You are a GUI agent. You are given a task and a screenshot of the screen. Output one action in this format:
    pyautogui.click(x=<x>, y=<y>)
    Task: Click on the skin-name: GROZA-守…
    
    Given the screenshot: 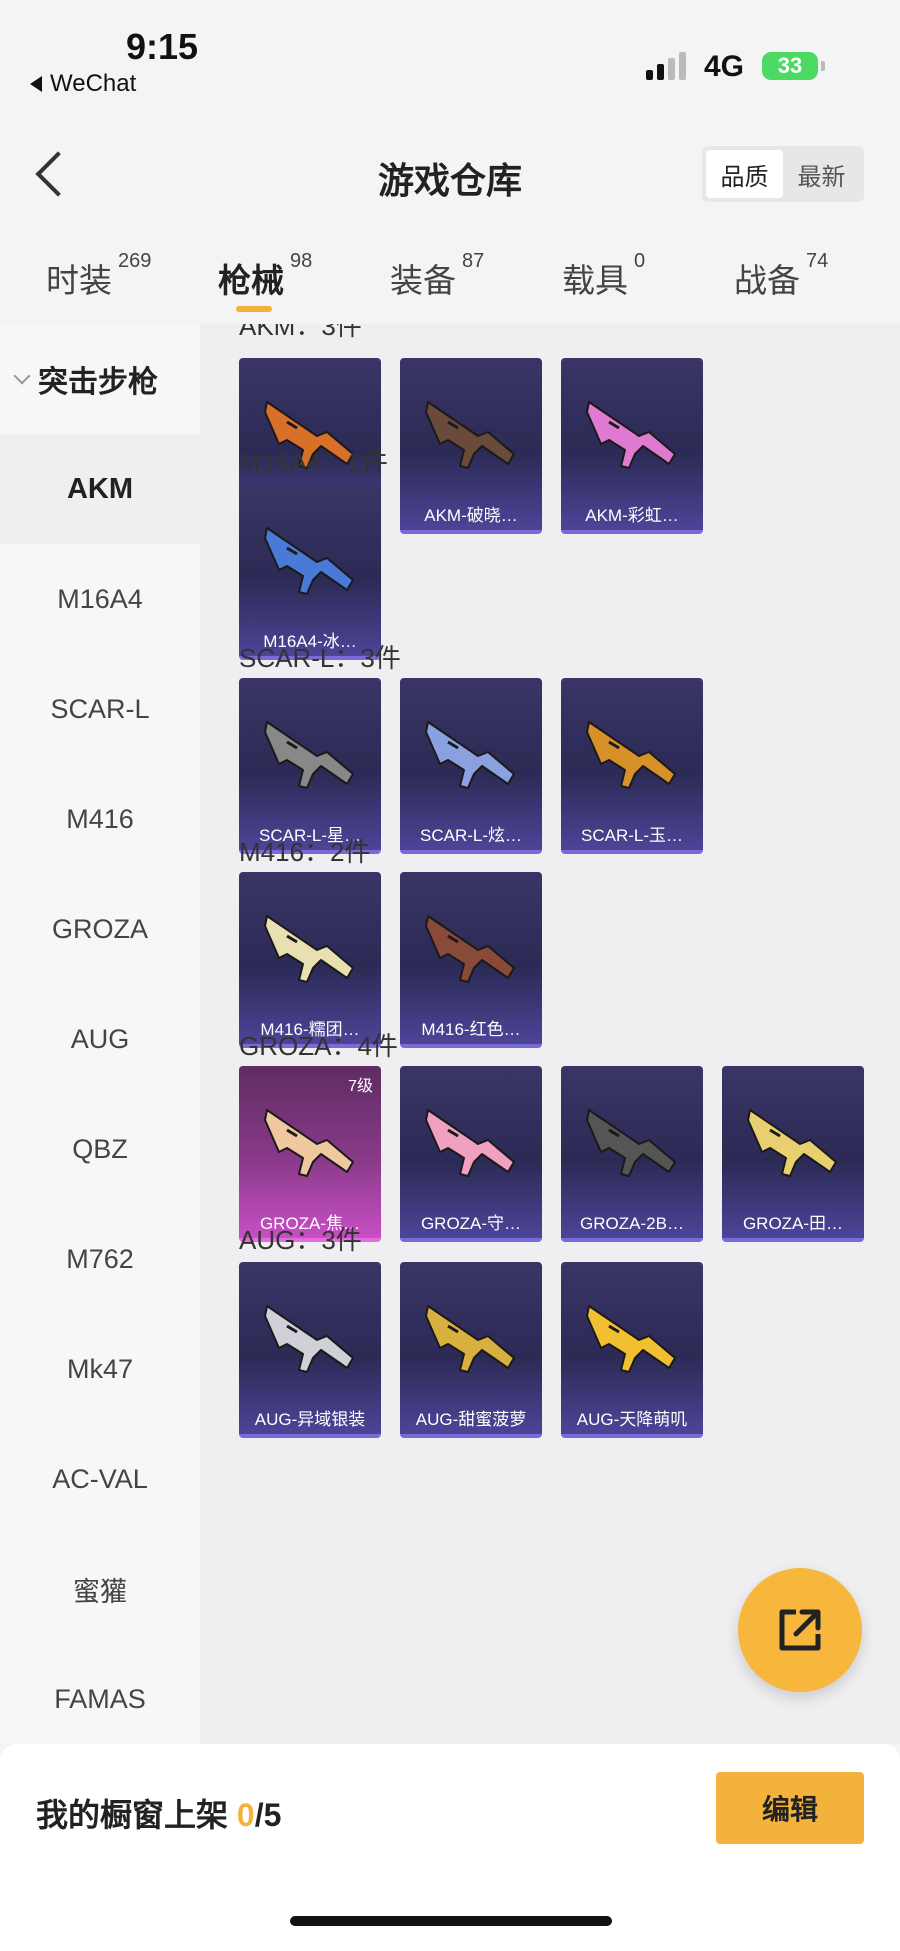 What is the action you would take?
    pyautogui.click(x=471, y=1223)
    